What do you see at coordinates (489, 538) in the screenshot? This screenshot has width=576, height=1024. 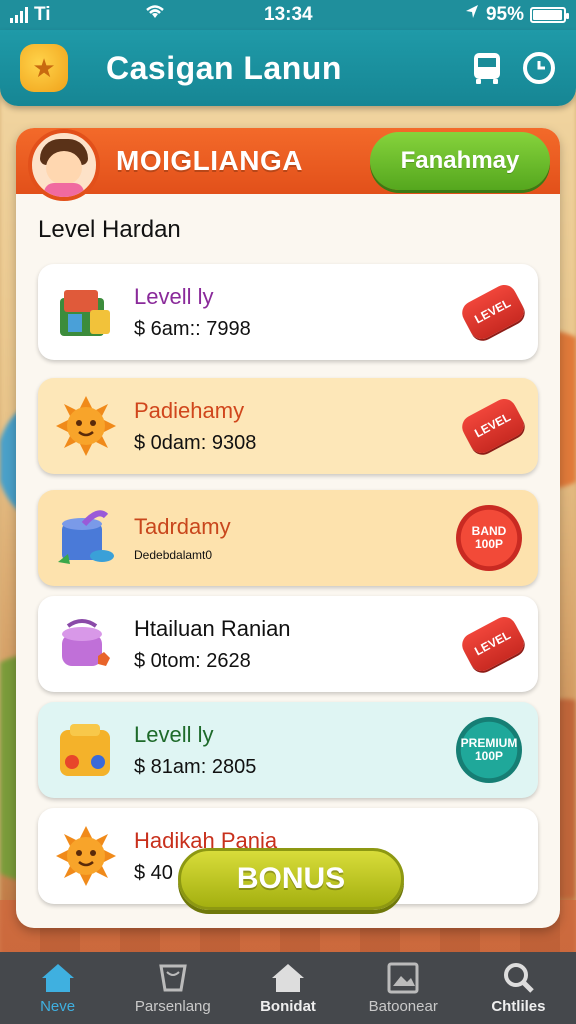 I see `level-badge: BAND 100P` at bounding box center [489, 538].